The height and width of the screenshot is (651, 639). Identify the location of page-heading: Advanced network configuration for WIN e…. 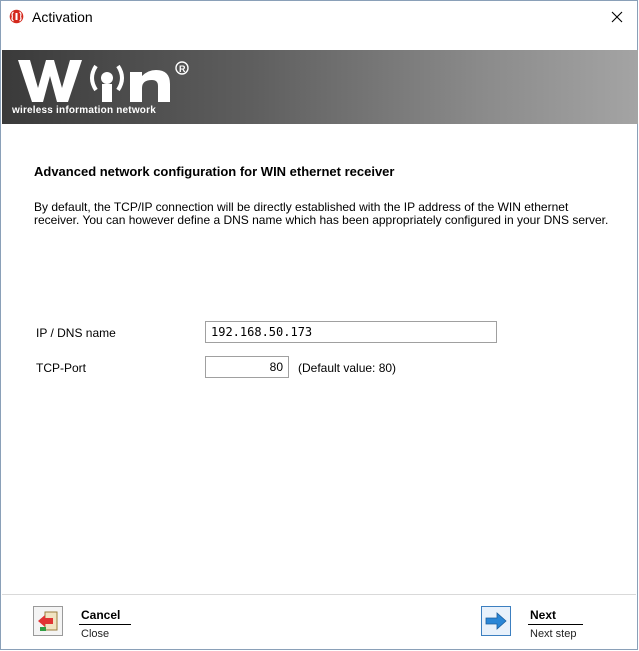
(214, 171).